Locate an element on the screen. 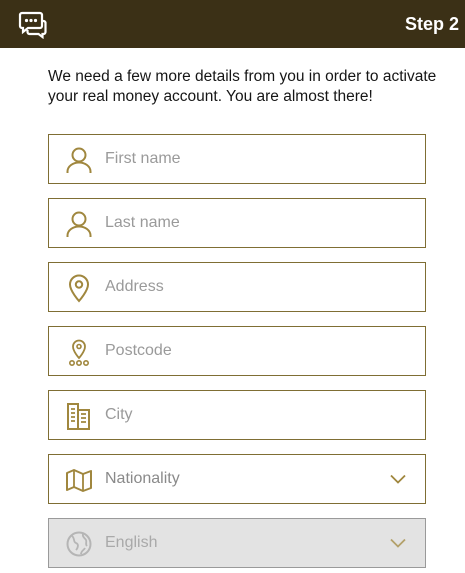 The width and height of the screenshot is (465, 573). nationality-label: Nationality is located at coordinates (142, 478).